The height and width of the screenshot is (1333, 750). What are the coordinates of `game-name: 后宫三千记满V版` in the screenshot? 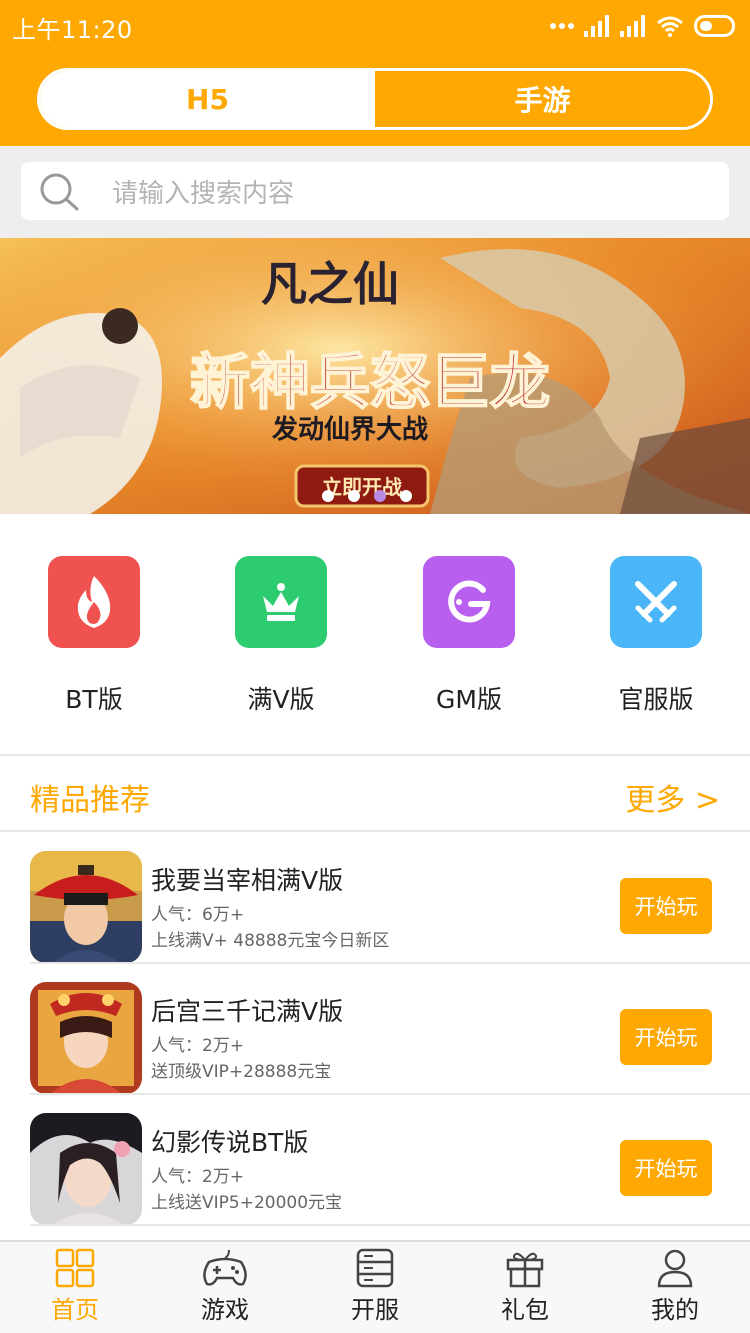 It's located at (247, 1011).